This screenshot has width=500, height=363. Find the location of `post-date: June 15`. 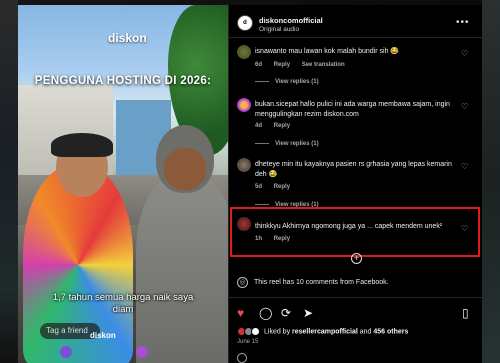

post-date: June 15 is located at coordinates (248, 342).